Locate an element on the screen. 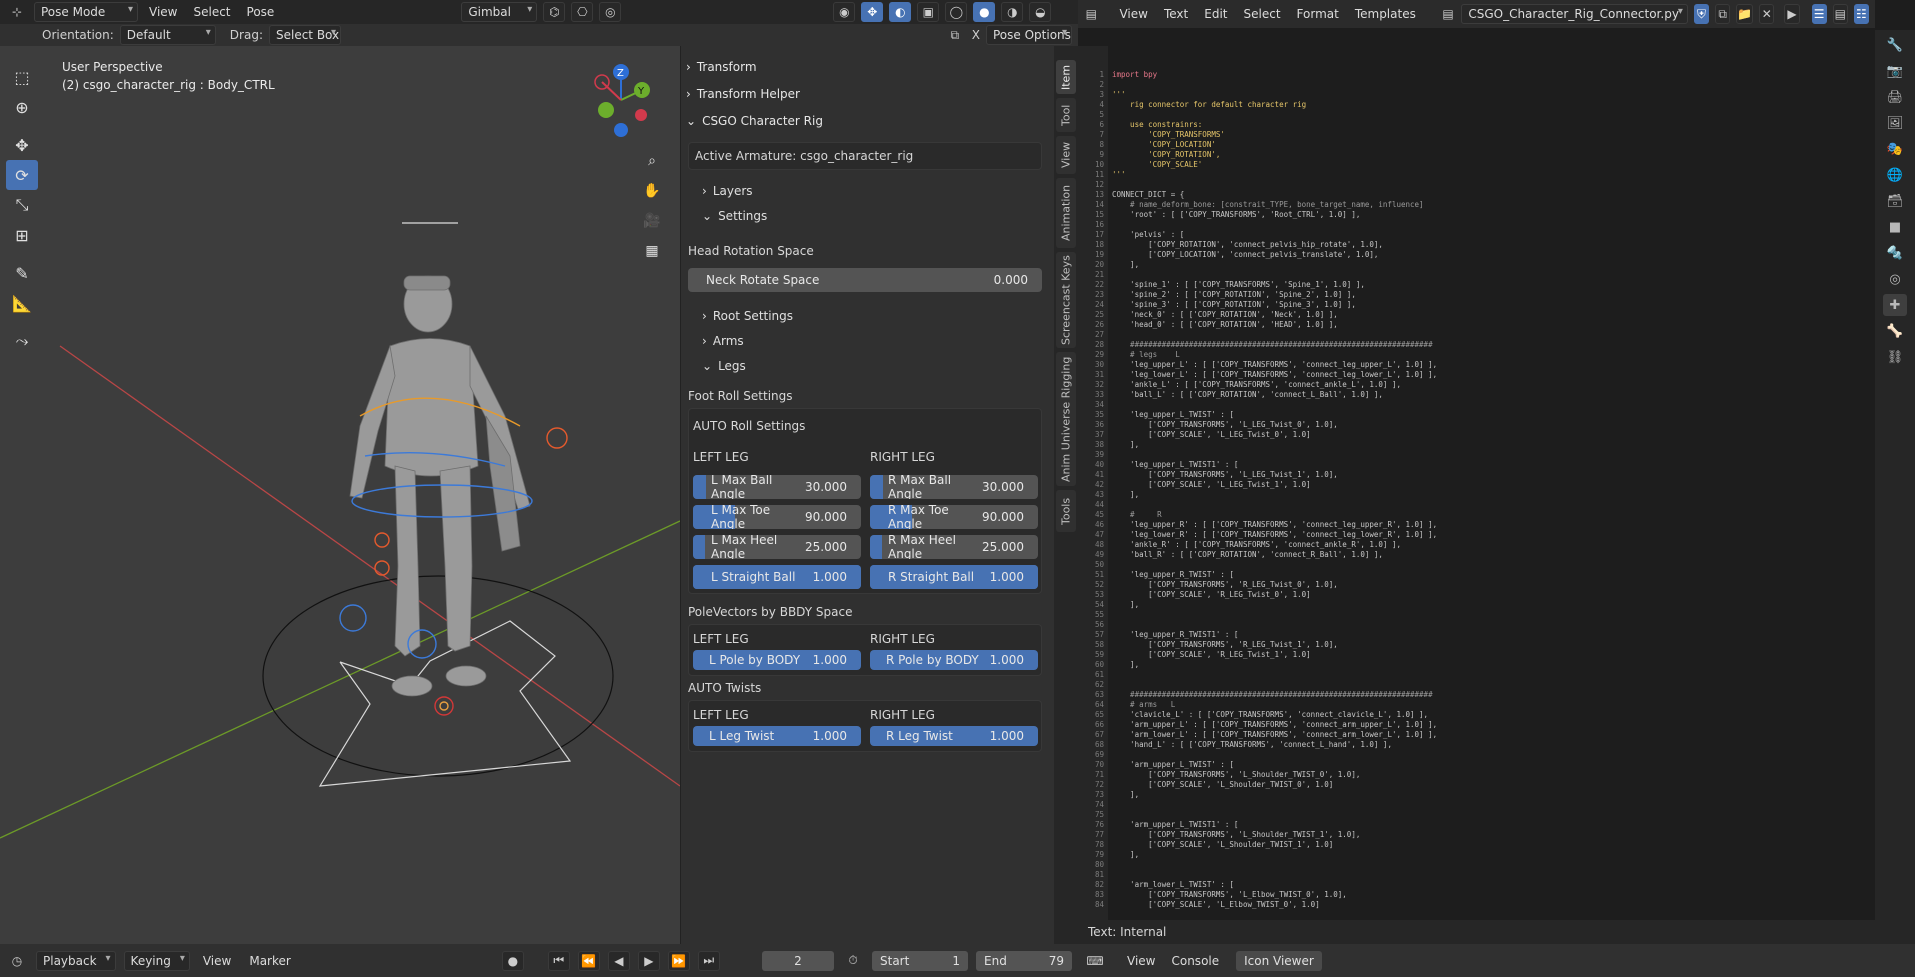 This screenshot has height=977, width=1915. wireframe-shading-icon: ◯ is located at coordinates (956, 12).